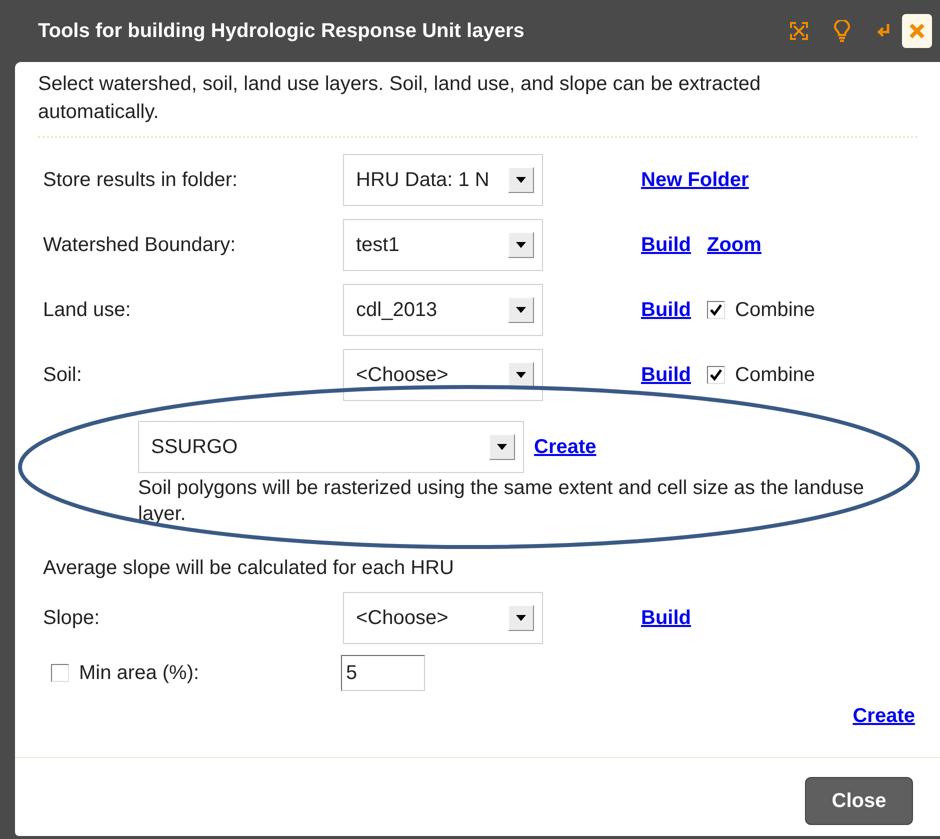 This screenshot has height=839, width=940. What do you see at coordinates (859, 801) in the screenshot?
I see `close-button: Close` at bounding box center [859, 801].